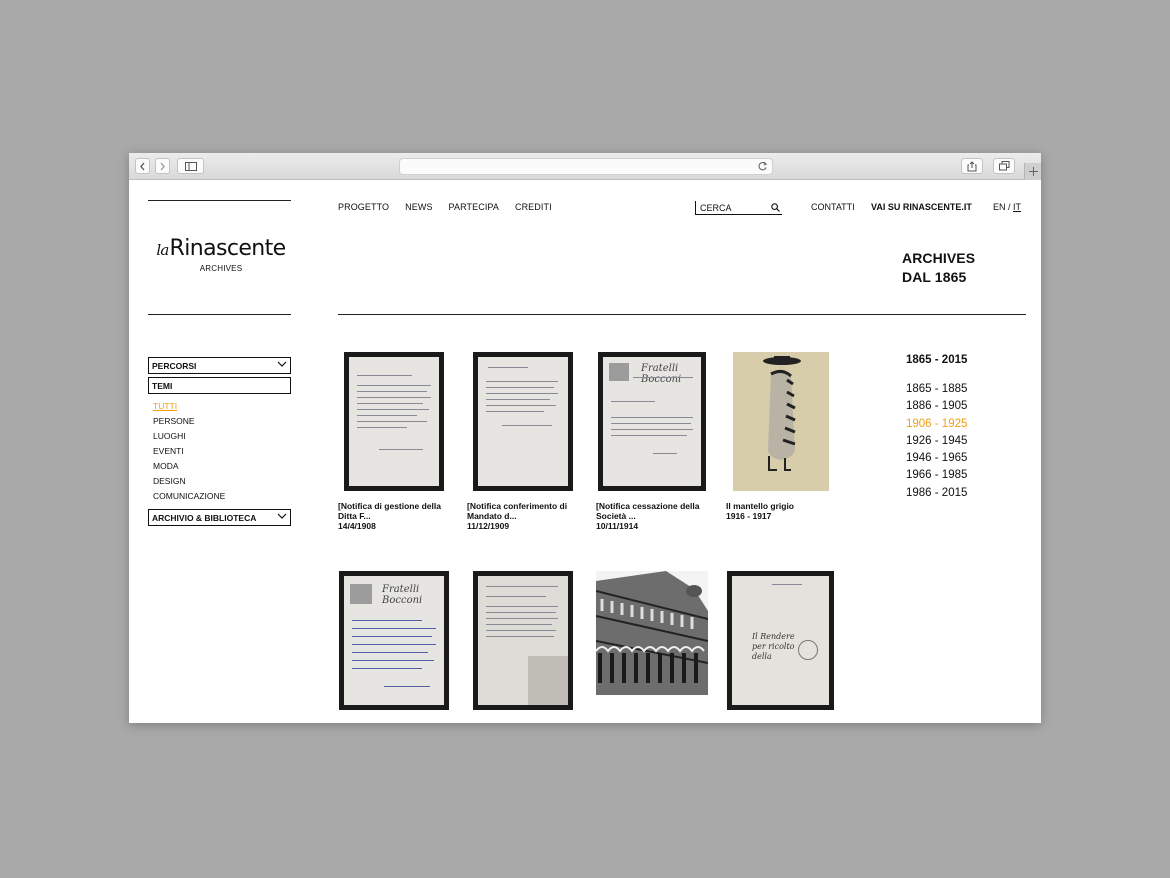 This screenshot has width=1170, height=878. Describe the element at coordinates (189, 421) in the screenshot. I see `temi-item-persone: PERSONE` at that location.